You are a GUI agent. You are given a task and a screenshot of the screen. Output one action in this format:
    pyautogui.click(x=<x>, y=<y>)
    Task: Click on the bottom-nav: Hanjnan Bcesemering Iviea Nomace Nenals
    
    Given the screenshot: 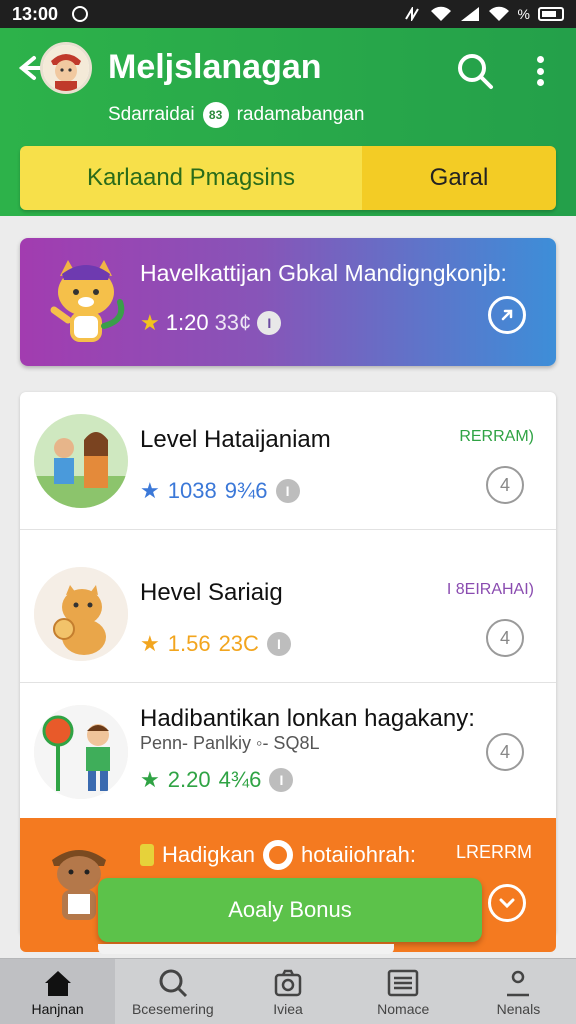 What is the action you would take?
    pyautogui.click(x=288, y=991)
    